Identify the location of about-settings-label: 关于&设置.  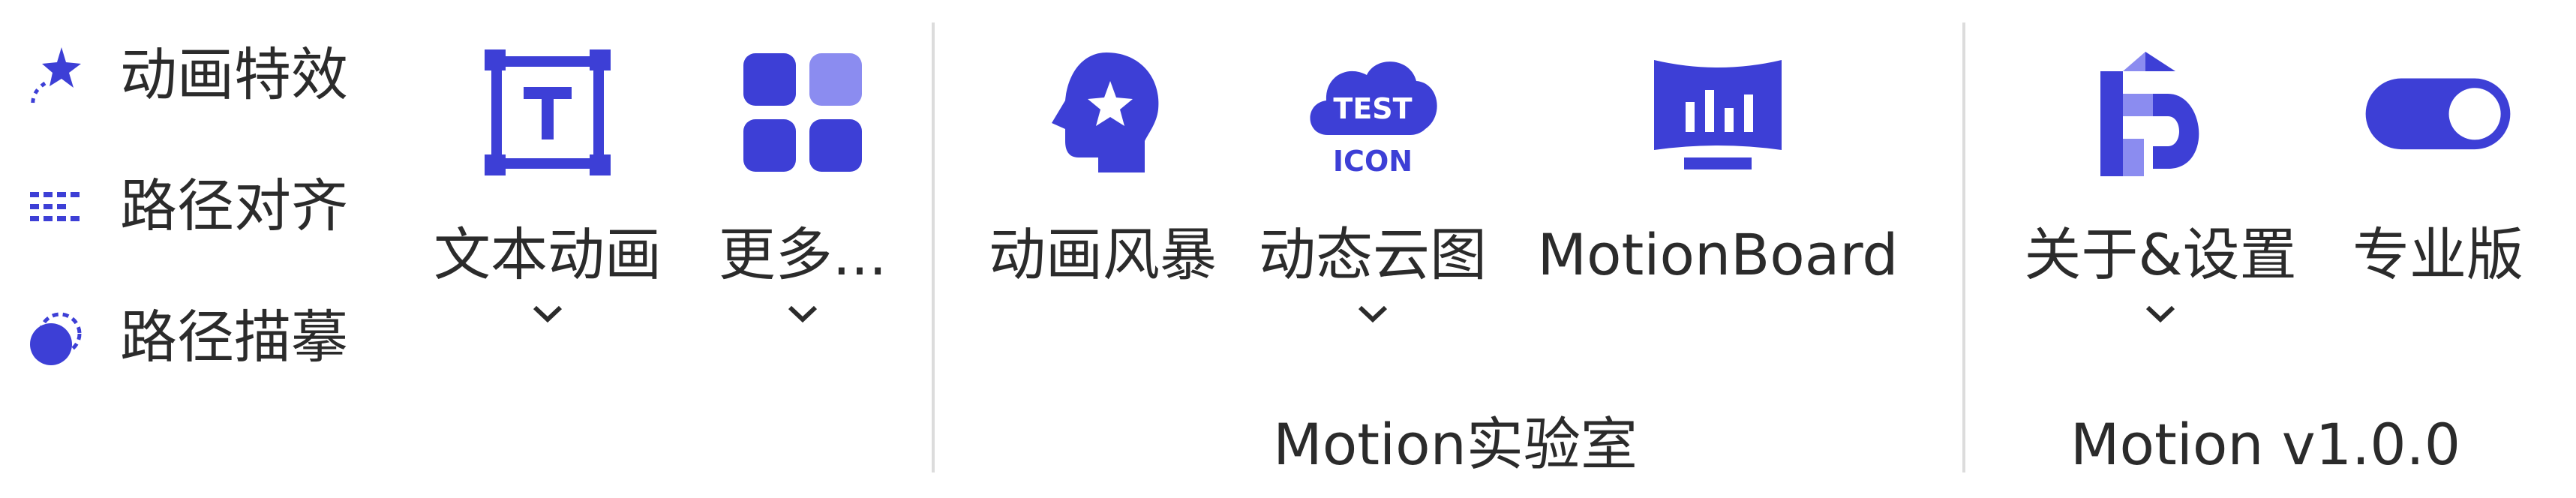
(2160, 254).